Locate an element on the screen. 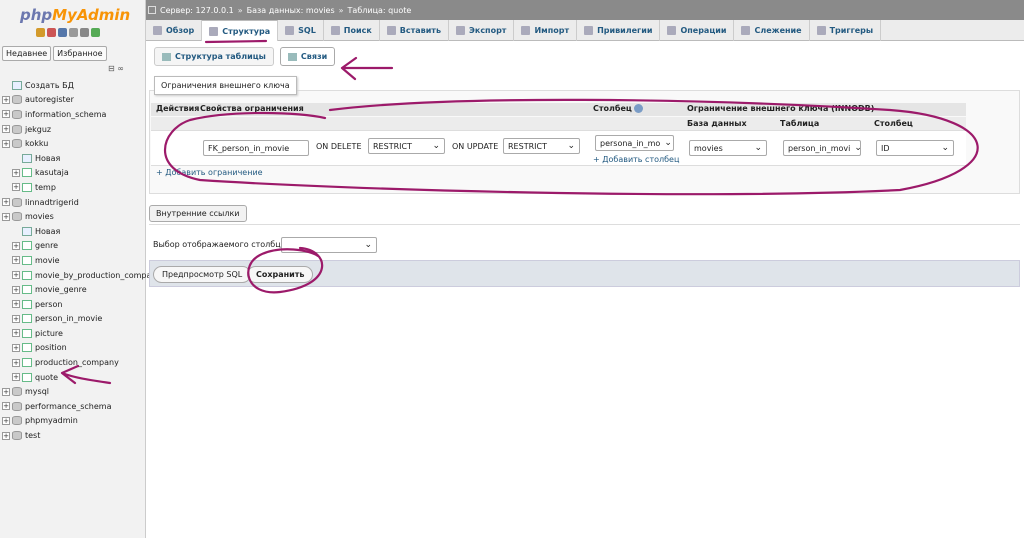  tree-table: + kasutaja is located at coordinates (73, 173).